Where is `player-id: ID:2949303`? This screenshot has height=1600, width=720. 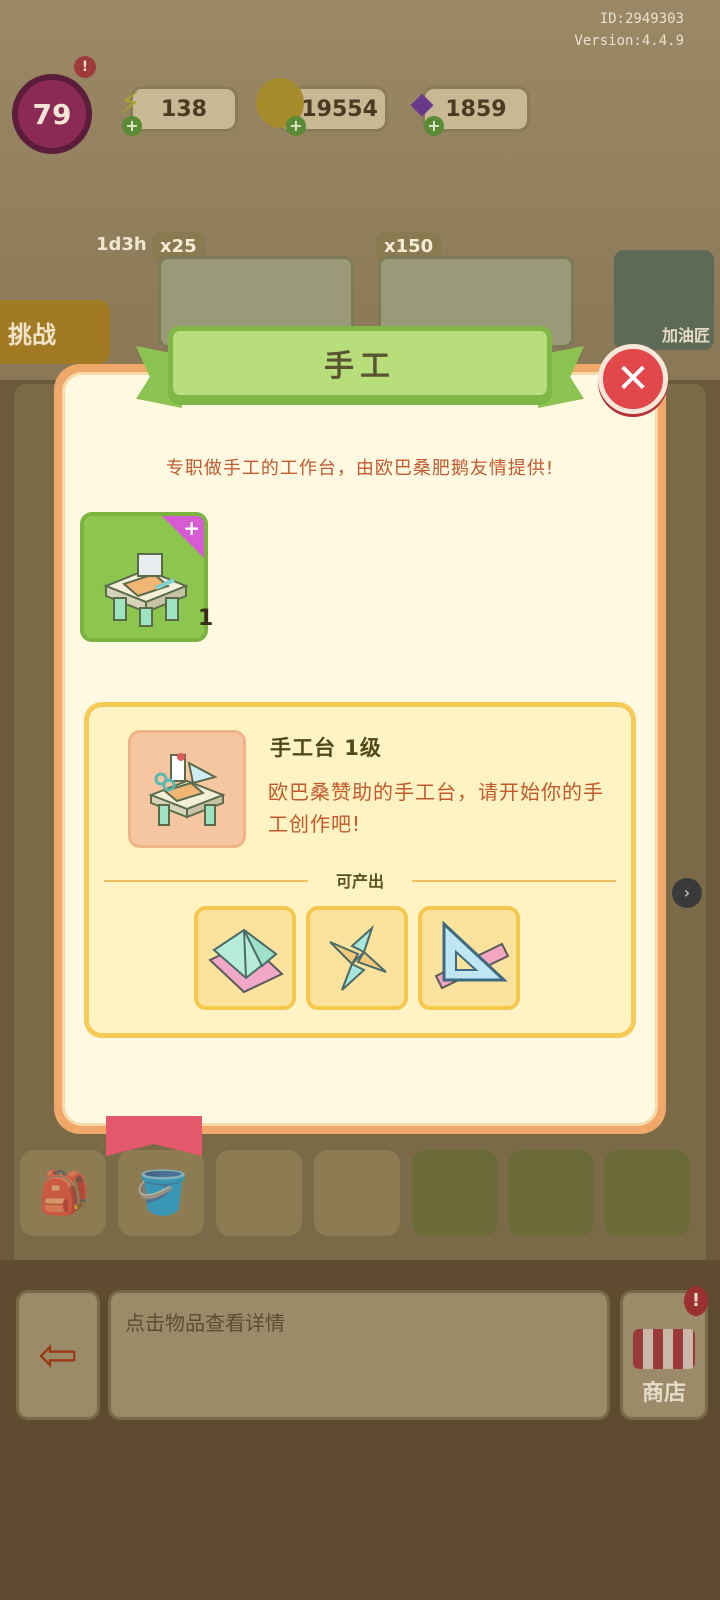
player-id: ID:2949303 is located at coordinates (641, 19).